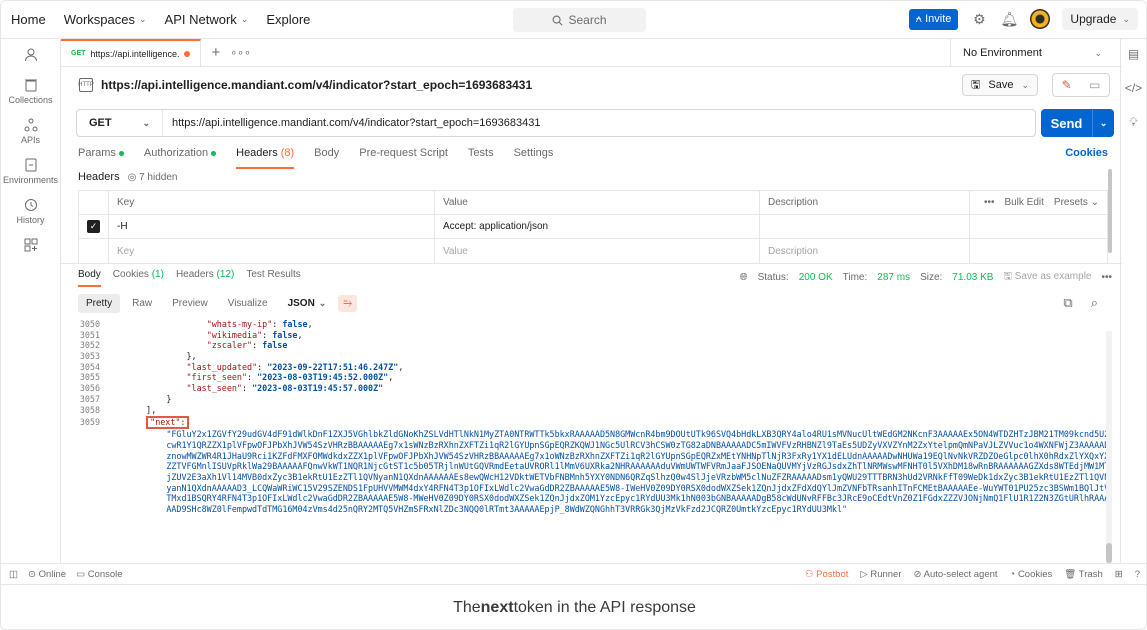 The width and height of the screenshot is (1147, 630). Describe the element at coordinates (120, 123) in the screenshot. I see `method-select: GET ⌄` at that location.